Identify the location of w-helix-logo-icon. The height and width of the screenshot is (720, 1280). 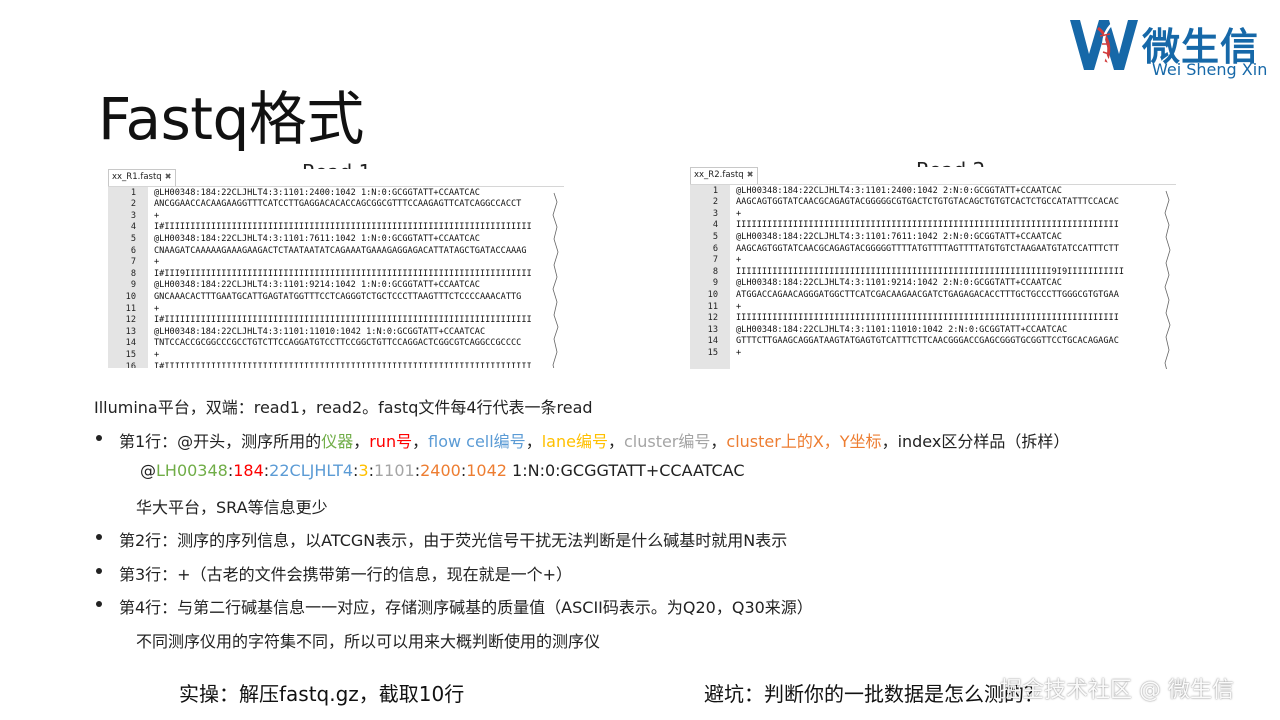
(1104, 45).